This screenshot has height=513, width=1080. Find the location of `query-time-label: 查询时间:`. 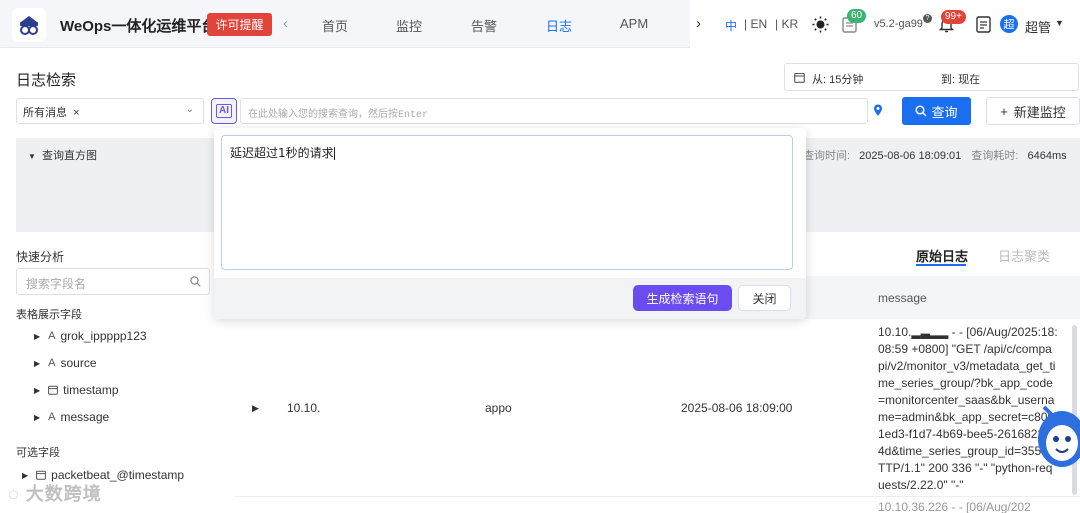

query-time-label: 查询时间: is located at coordinates (827, 156).